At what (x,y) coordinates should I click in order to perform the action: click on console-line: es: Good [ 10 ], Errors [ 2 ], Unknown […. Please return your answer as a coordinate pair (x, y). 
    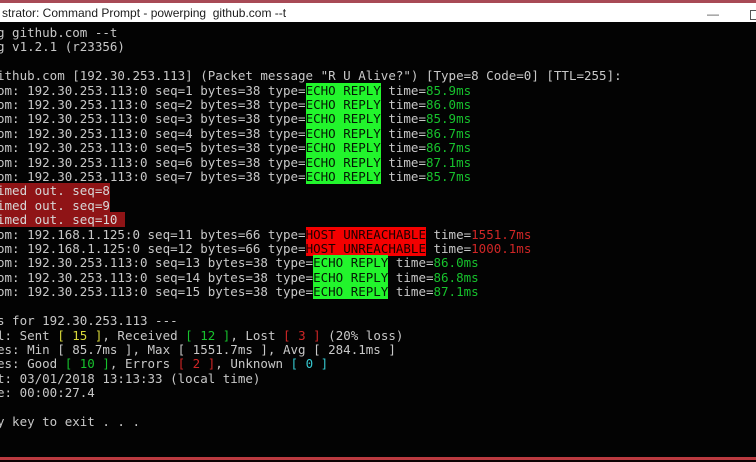
    Looking at the image, I should click on (378, 364).